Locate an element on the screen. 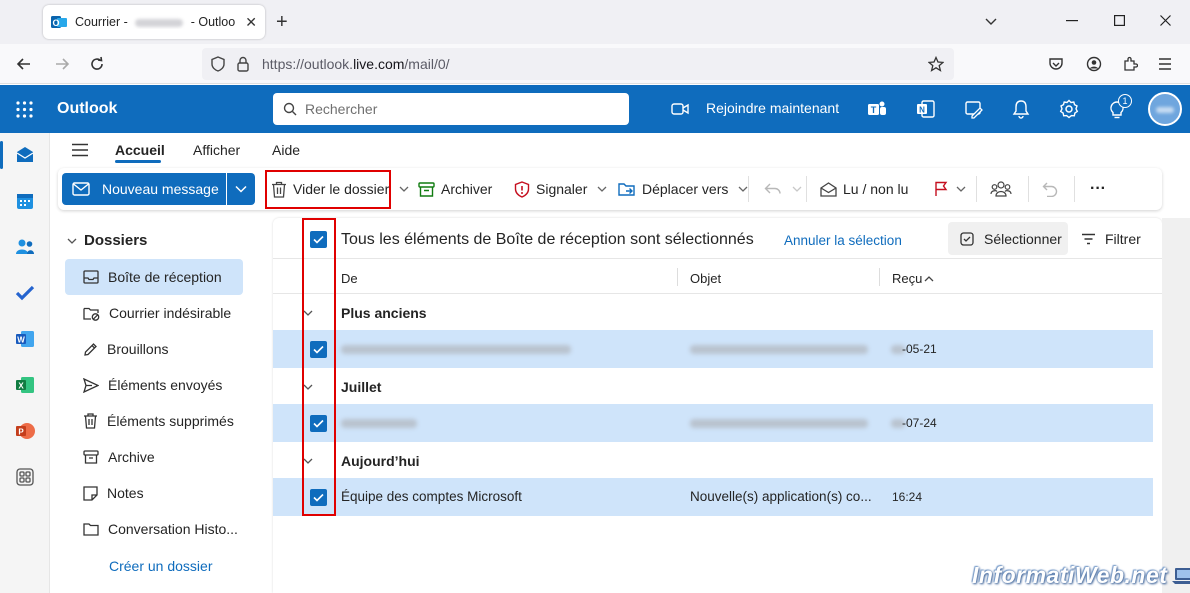  folder-notes: Notes is located at coordinates (154, 493).